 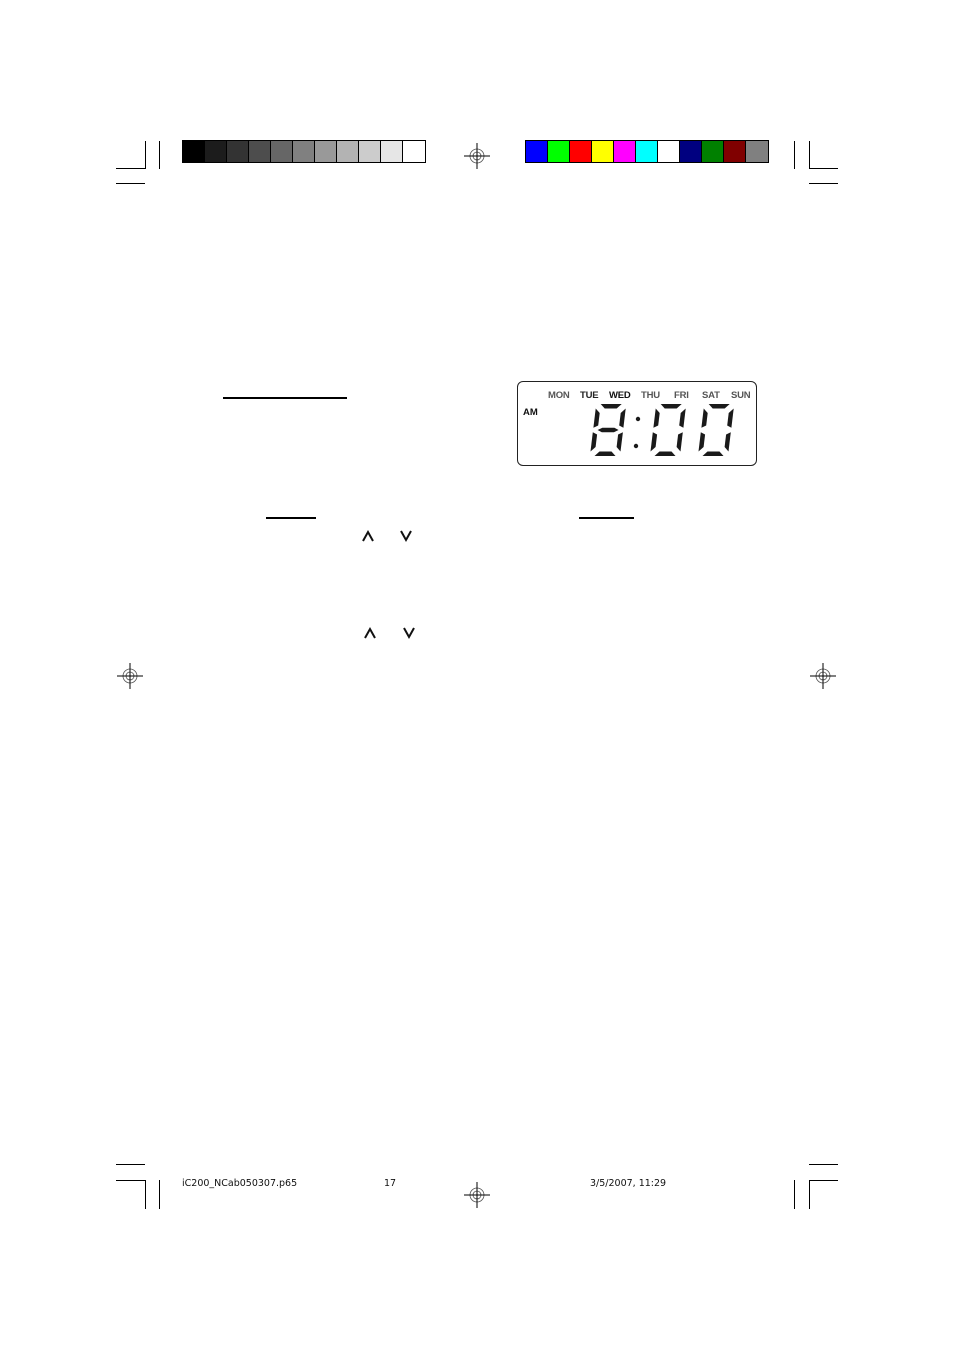 I want to click on lcd-clock-display: MON TUE WED THU FRI SAT SUN AM, so click(x=637, y=423).